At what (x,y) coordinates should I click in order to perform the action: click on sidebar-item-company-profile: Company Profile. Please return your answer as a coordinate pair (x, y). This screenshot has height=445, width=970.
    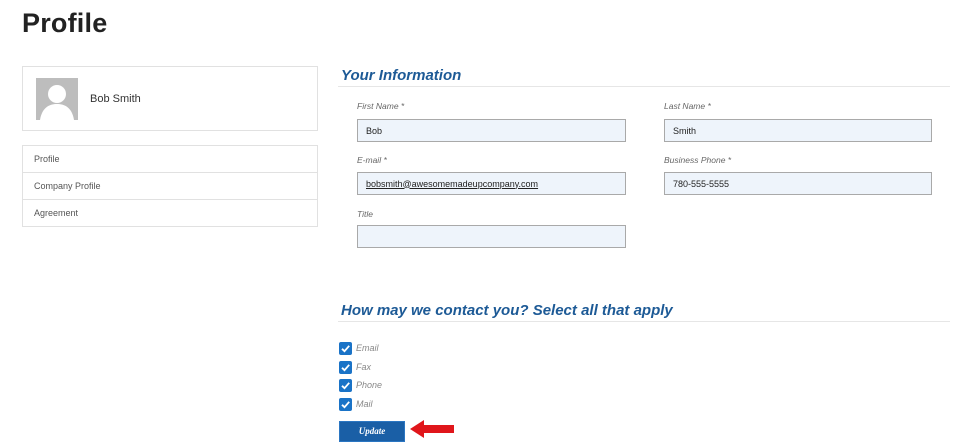
    Looking at the image, I should click on (170, 186).